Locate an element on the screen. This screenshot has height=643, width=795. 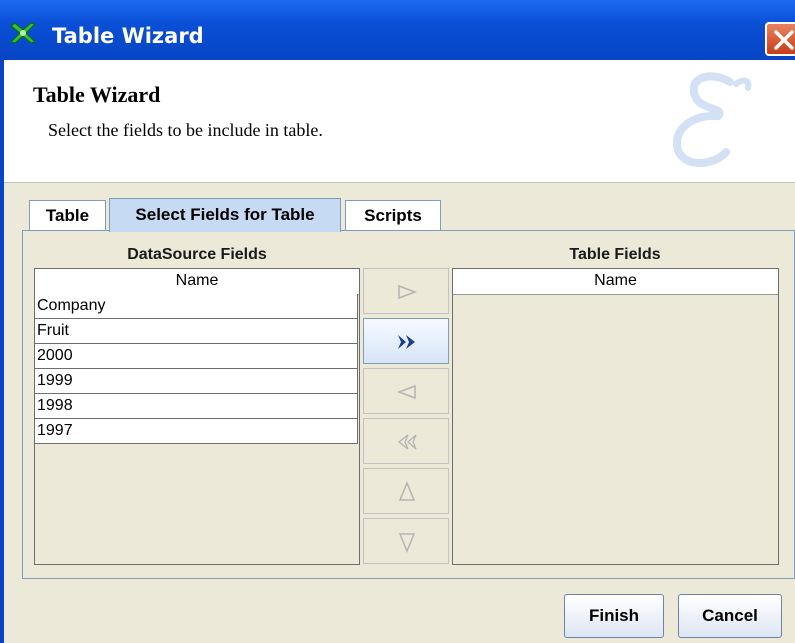
move-down-button is located at coordinates (406, 541).